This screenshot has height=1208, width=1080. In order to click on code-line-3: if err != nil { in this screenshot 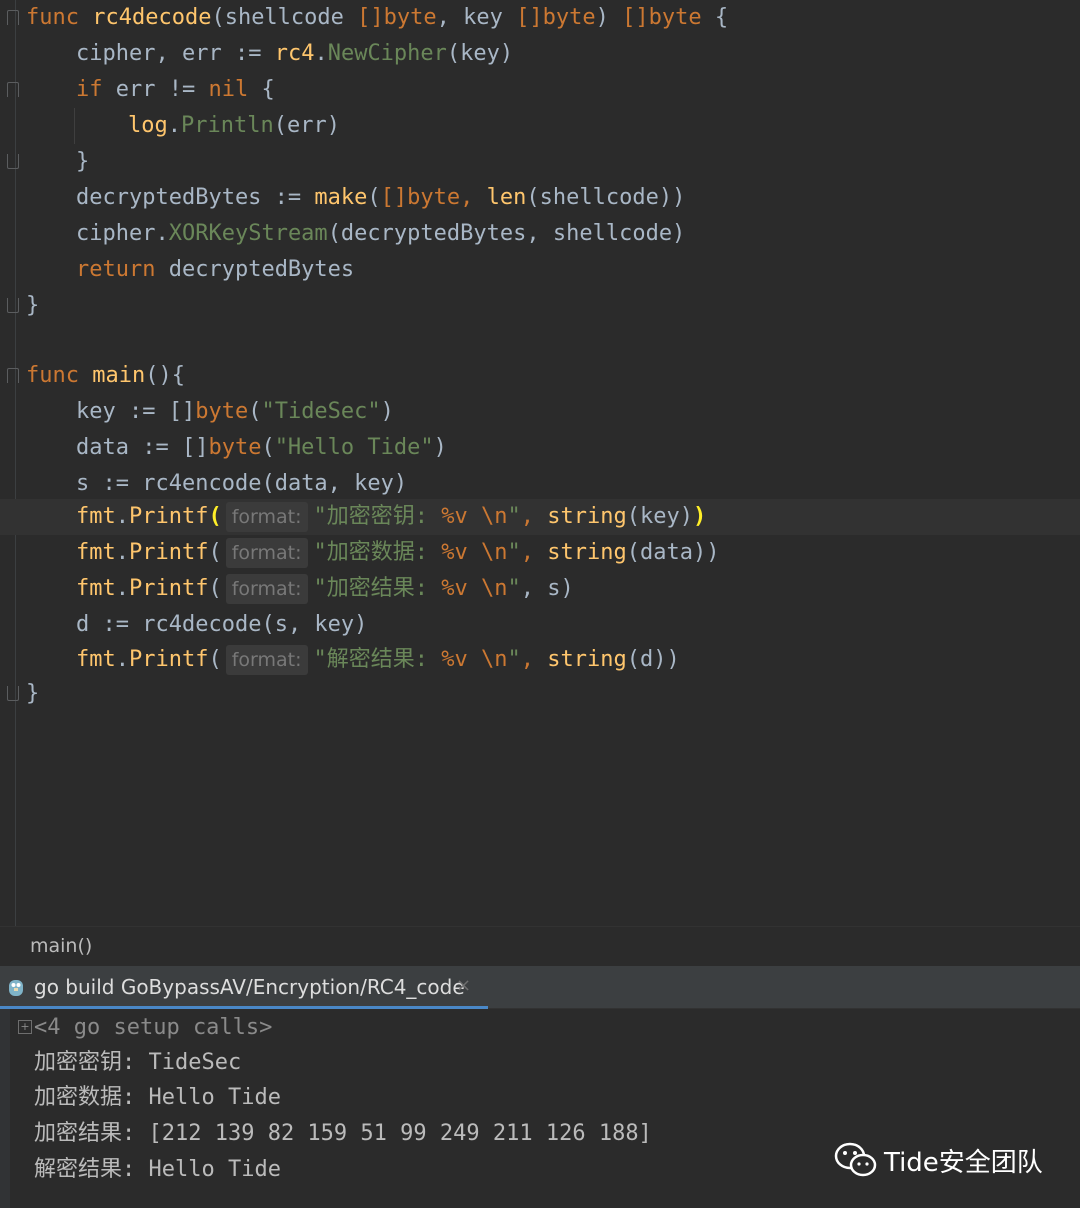, I will do `click(137, 90)`.